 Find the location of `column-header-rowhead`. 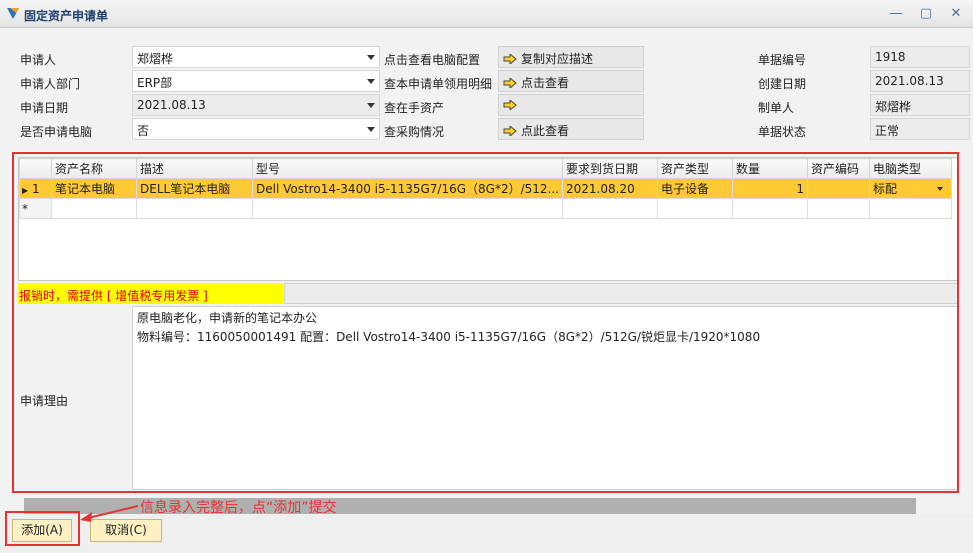

column-header-rowhead is located at coordinates (35, 168).